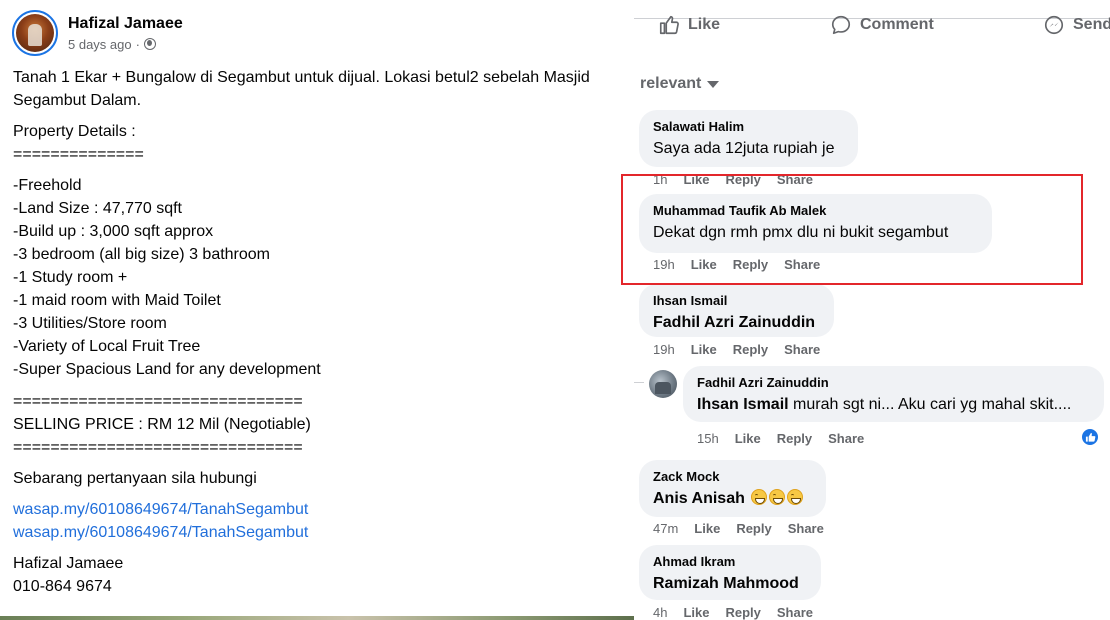  Describe the element at coordinates (100, 44) in the screenshot. I see `post-time: 5 days ago` at that location.